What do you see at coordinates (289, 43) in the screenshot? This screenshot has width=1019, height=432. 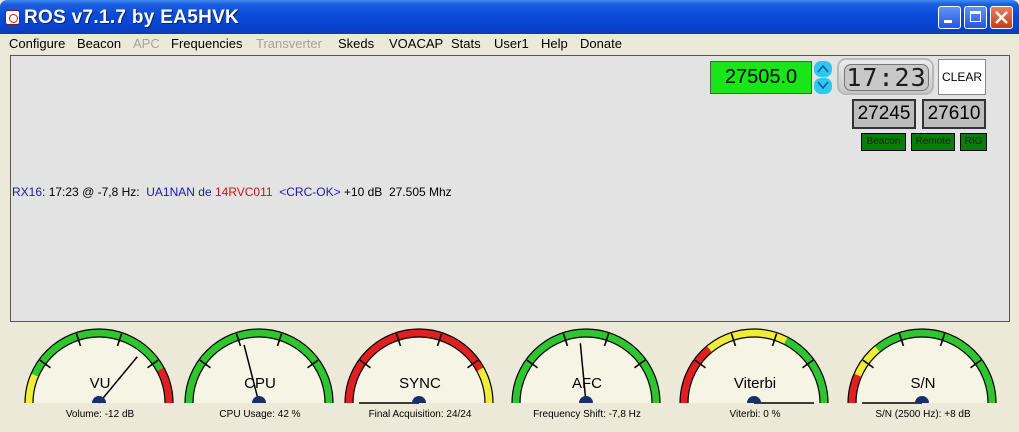 I see `menu-transverter: Transverter` at bounding box center [289, 43].